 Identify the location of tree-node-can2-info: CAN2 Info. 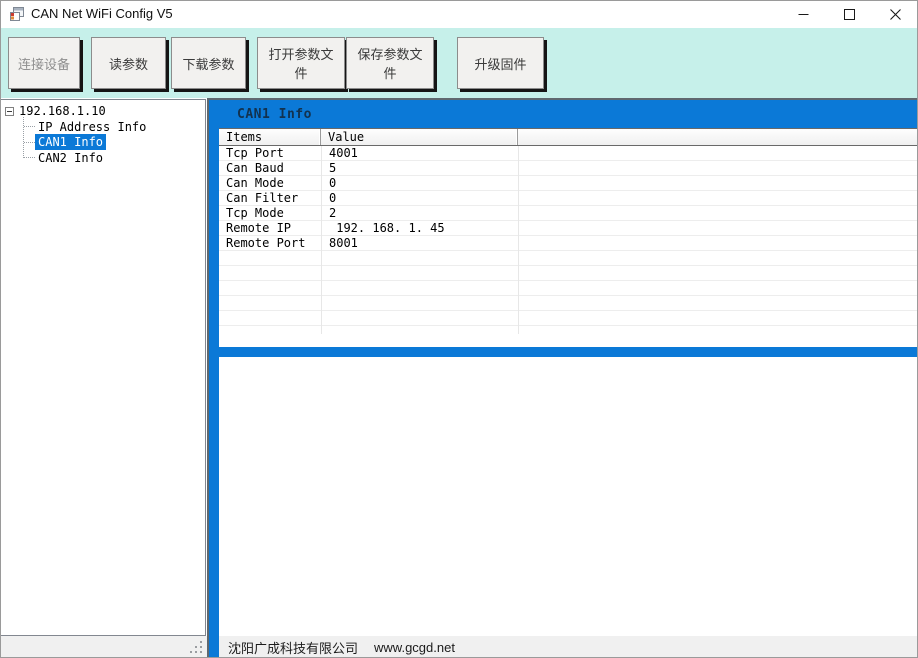
(70, 158).